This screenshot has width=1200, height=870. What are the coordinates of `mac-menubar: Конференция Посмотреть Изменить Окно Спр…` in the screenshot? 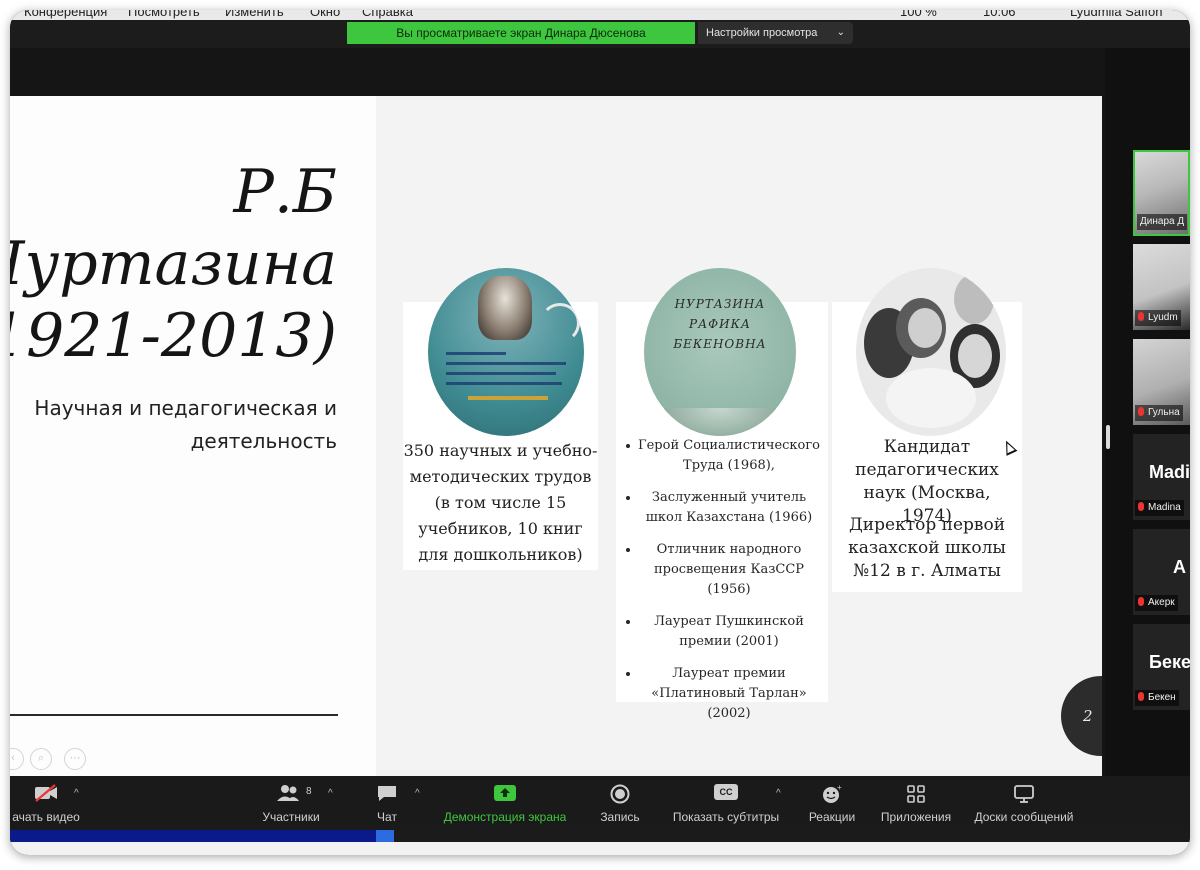 It's located at (600, 15).